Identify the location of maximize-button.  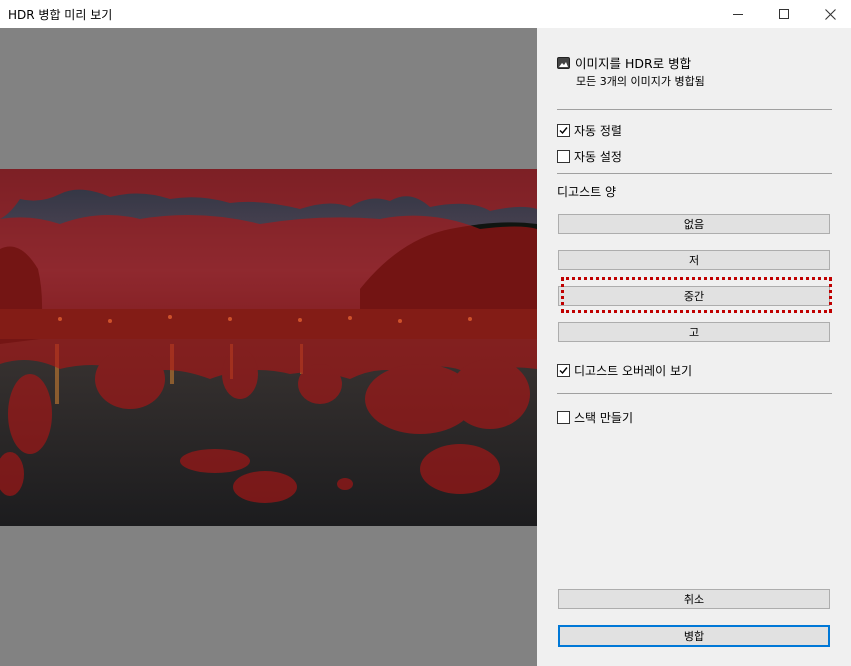
(784, 14).